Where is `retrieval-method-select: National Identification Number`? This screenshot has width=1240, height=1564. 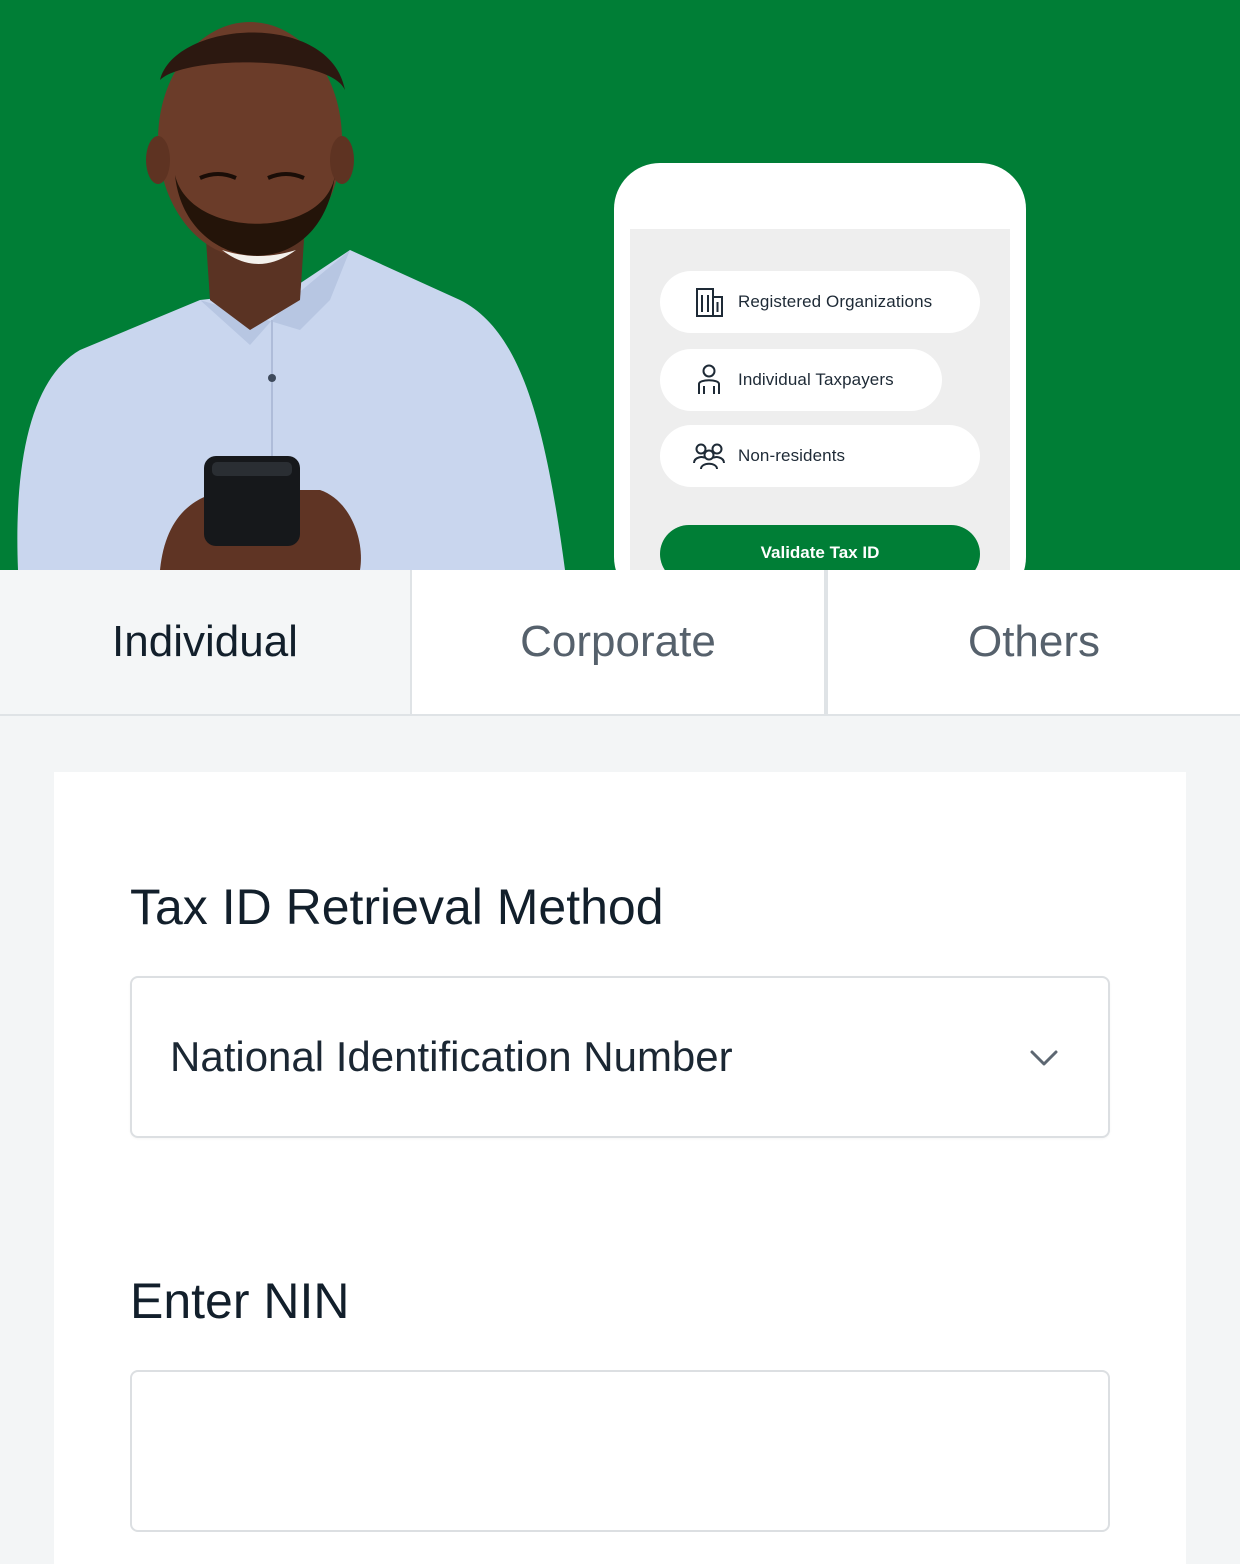
retrieval-method-select: National Identification Number is located at coordinates (620, 1057).